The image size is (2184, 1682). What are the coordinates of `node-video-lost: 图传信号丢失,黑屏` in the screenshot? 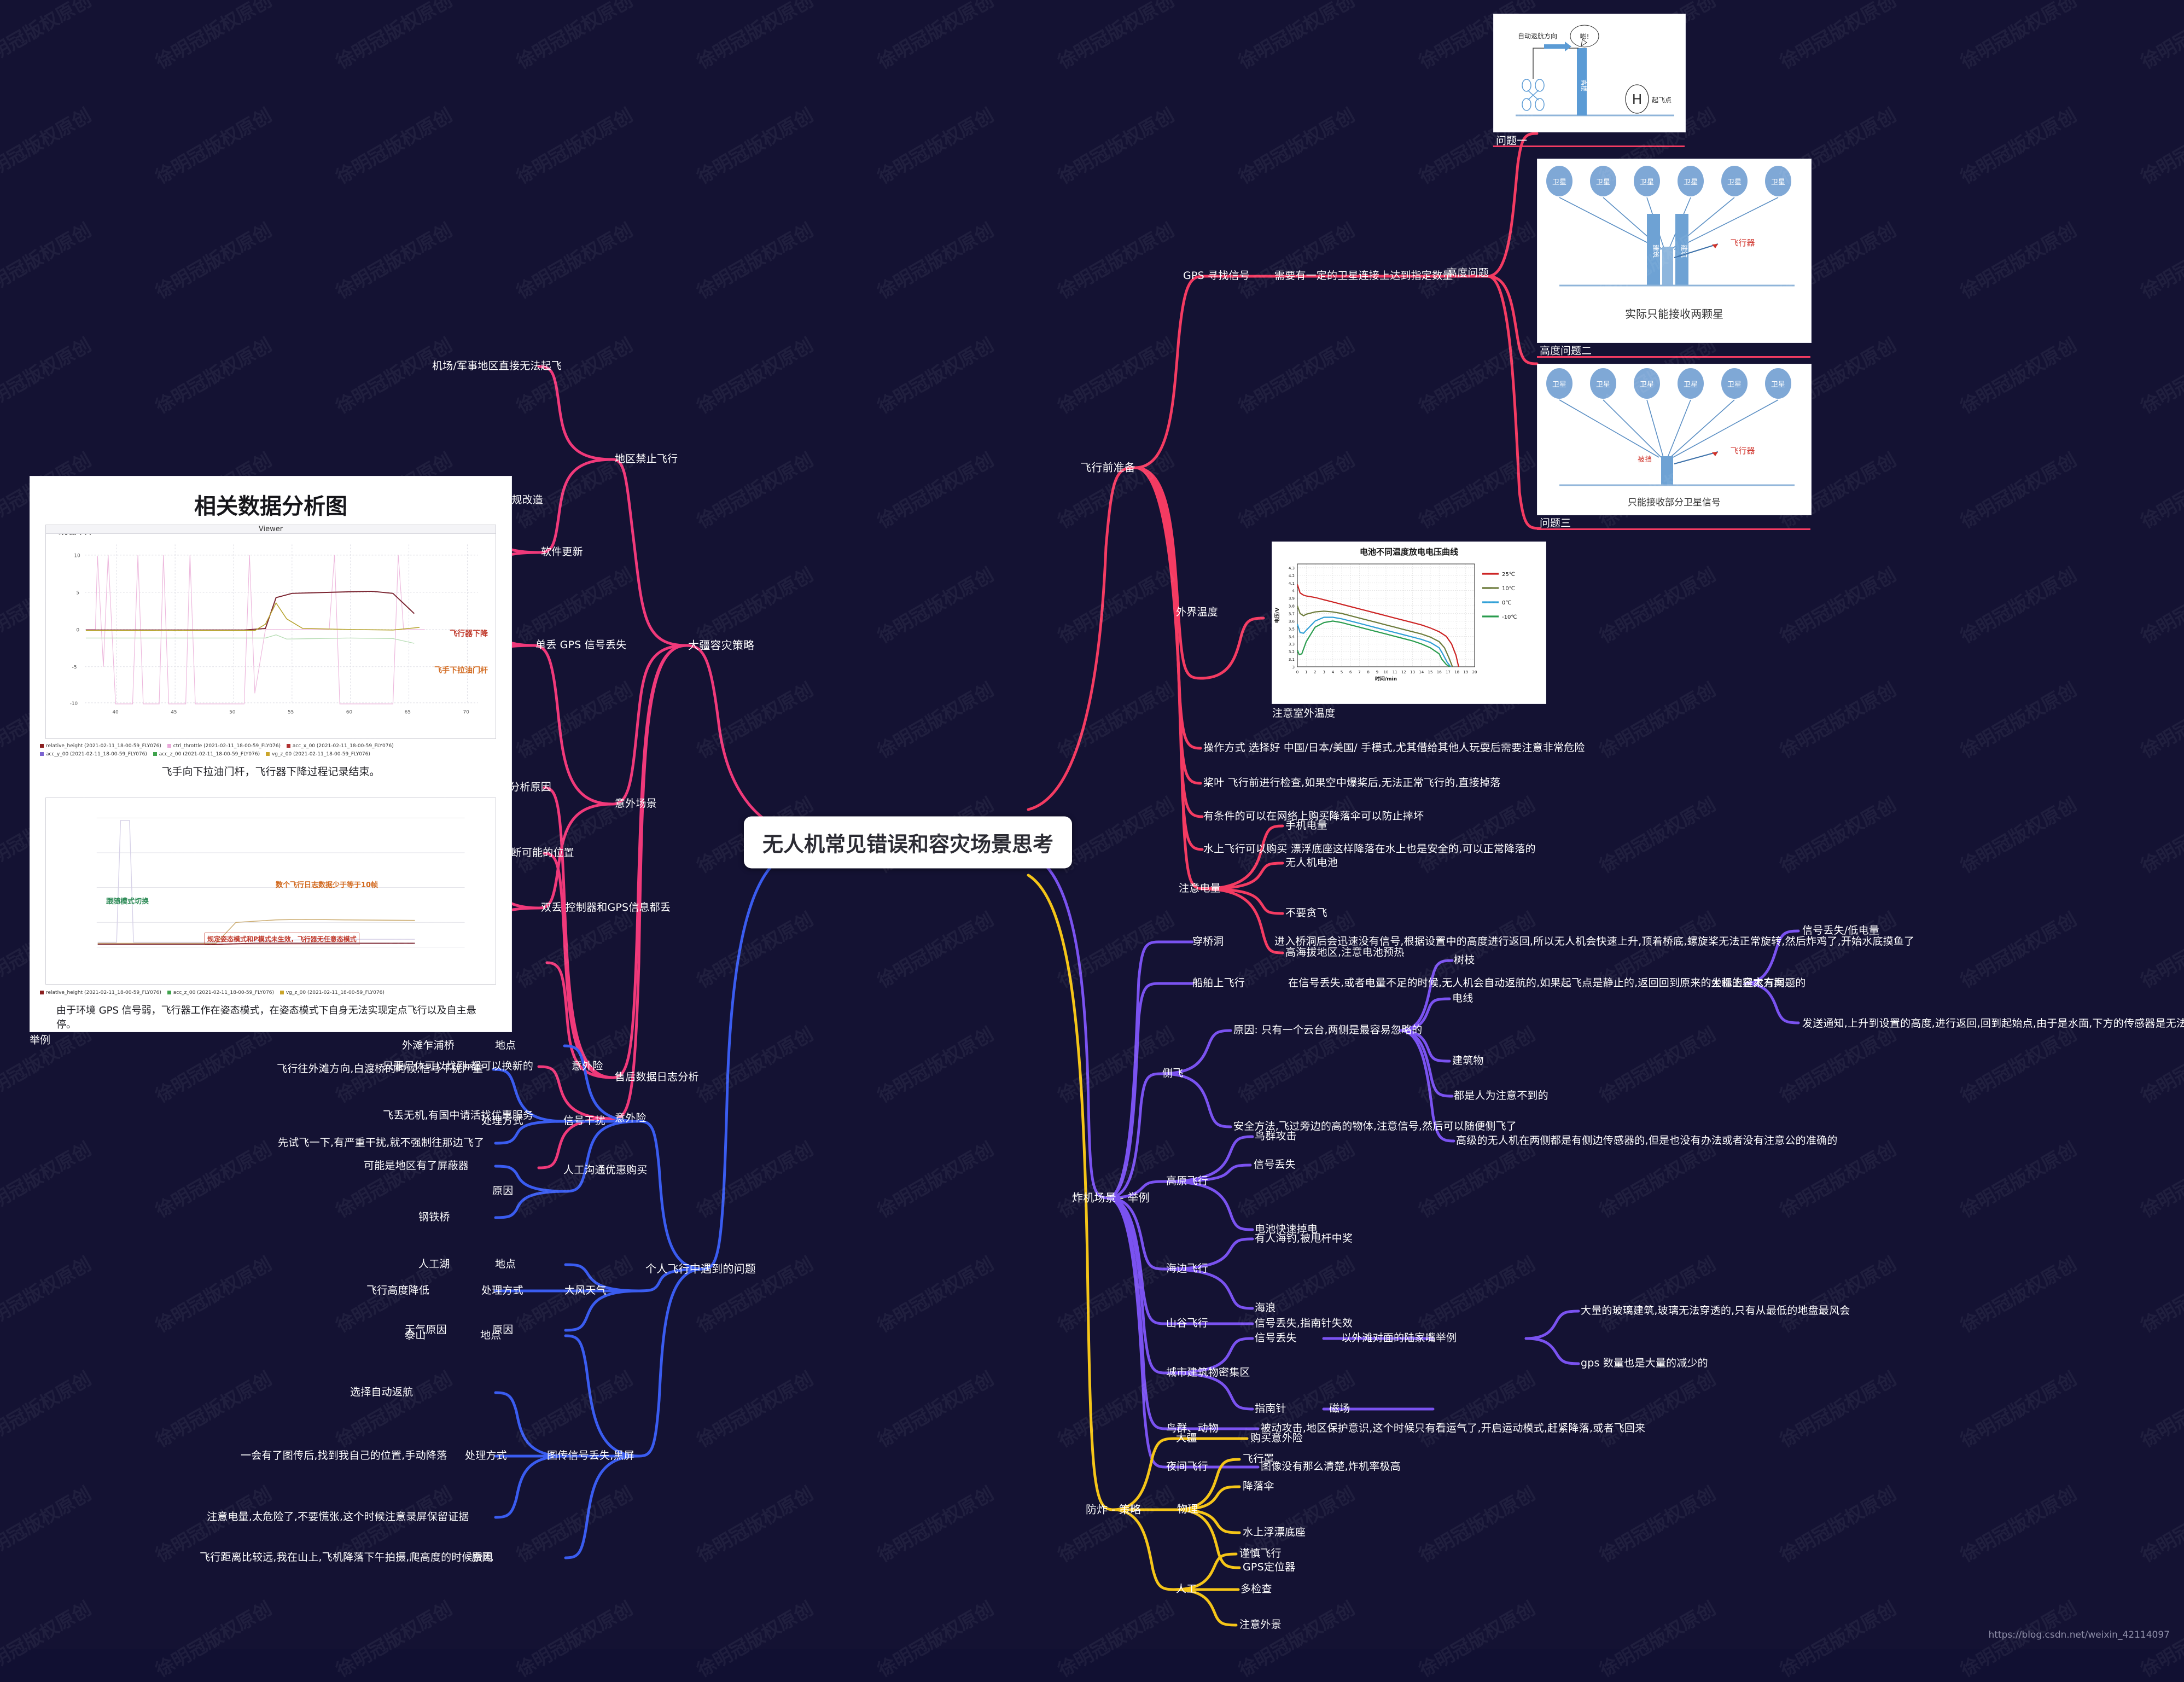 It's located at (590, 1456).